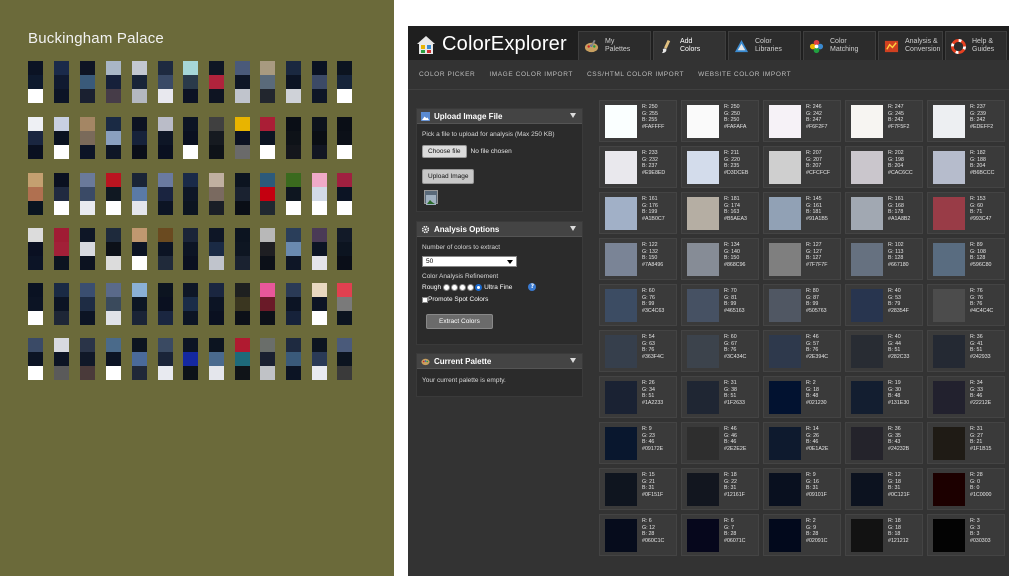 This screenshot has height=576, width=1024. What do you see at coordinates (729, 521) in the screenshot?
I see `red-value: R: 6` at bounding box center [729, 521].